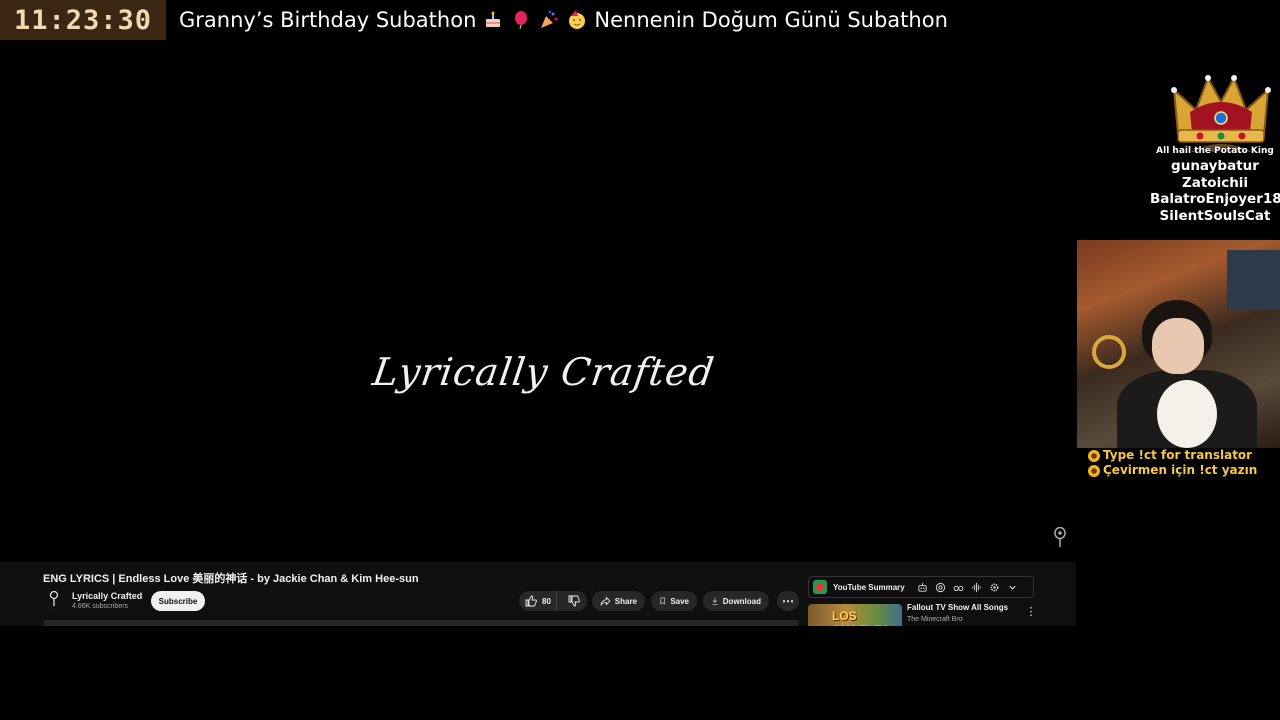 This screenshot has height=720, width=1280. I want to click on youtube-summary-extension: YouTube Summary, so click(921, 587).